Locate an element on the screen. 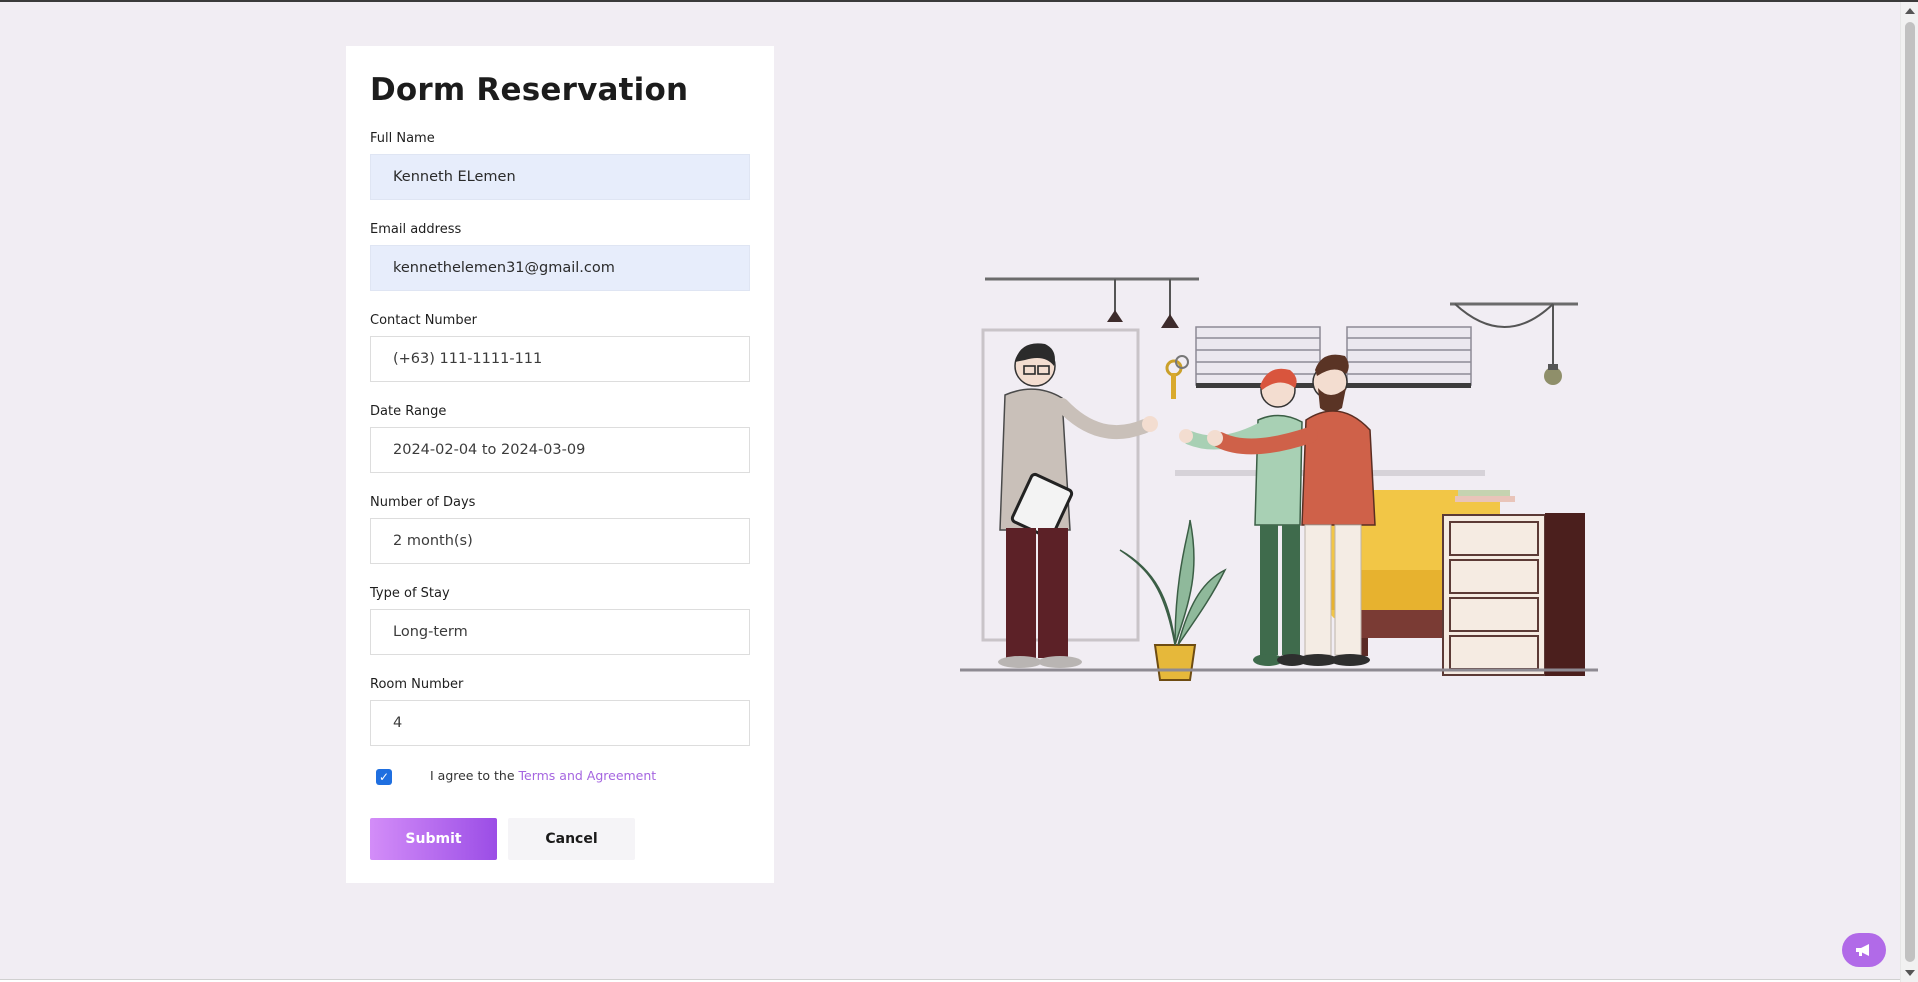 Image resolution: width=1918 pixels, height=982 pixels. form-actions: Submit Cancel is located at coordinates (560, 839).